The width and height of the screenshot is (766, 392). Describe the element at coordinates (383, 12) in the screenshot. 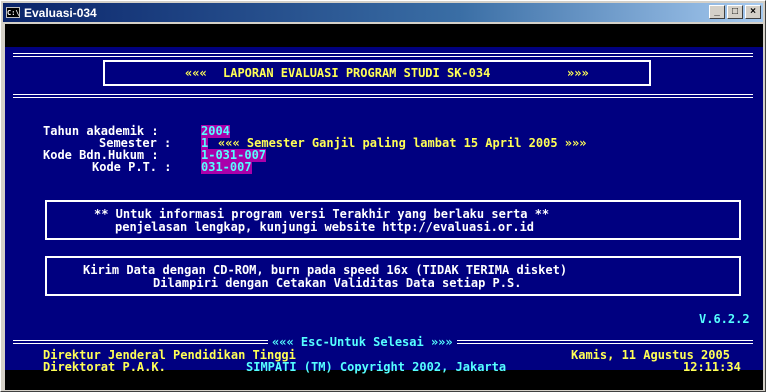

I see `title-bar: C:\ Evaluasi-034 _ □ ×` at that location.